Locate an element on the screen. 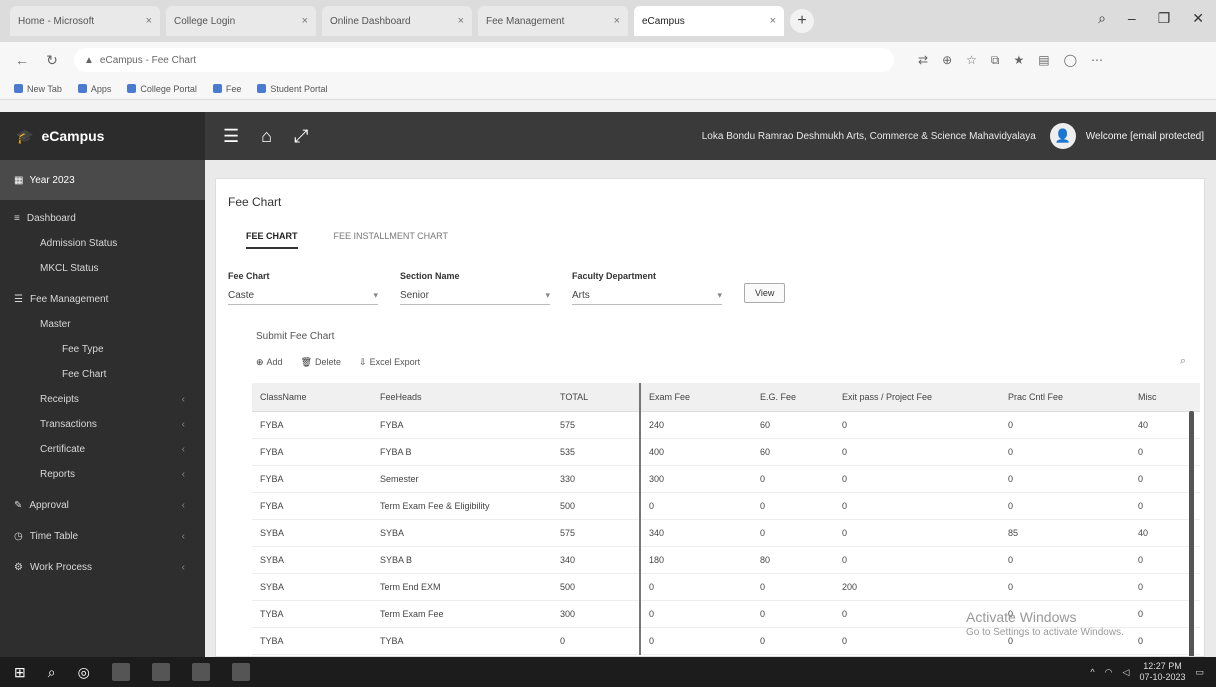 The image size is (1216, 687). tab-fee-installment-chart: FEE INSTALLMENT CHART is located at coordinates (391, 240).